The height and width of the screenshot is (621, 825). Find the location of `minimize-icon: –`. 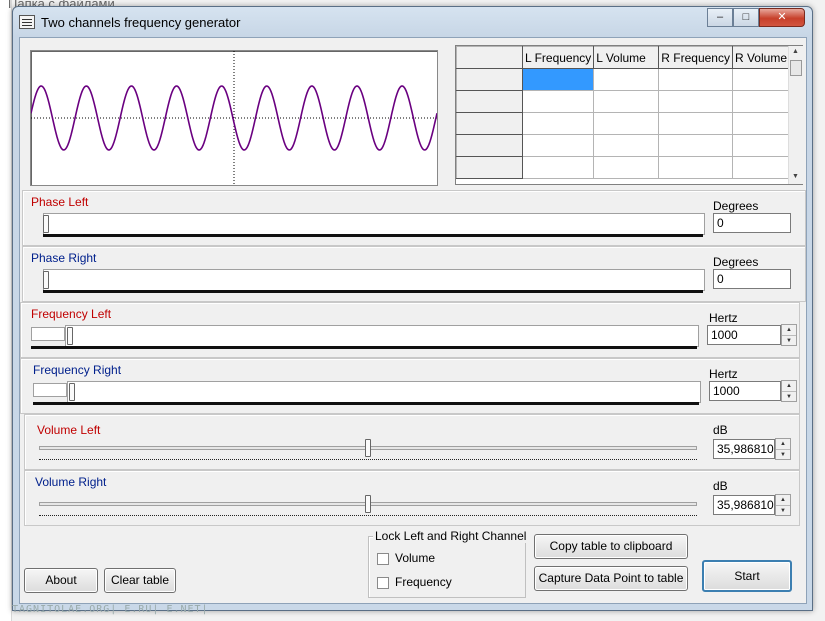

minimize-icon: – is located at coordinates (720, 17).